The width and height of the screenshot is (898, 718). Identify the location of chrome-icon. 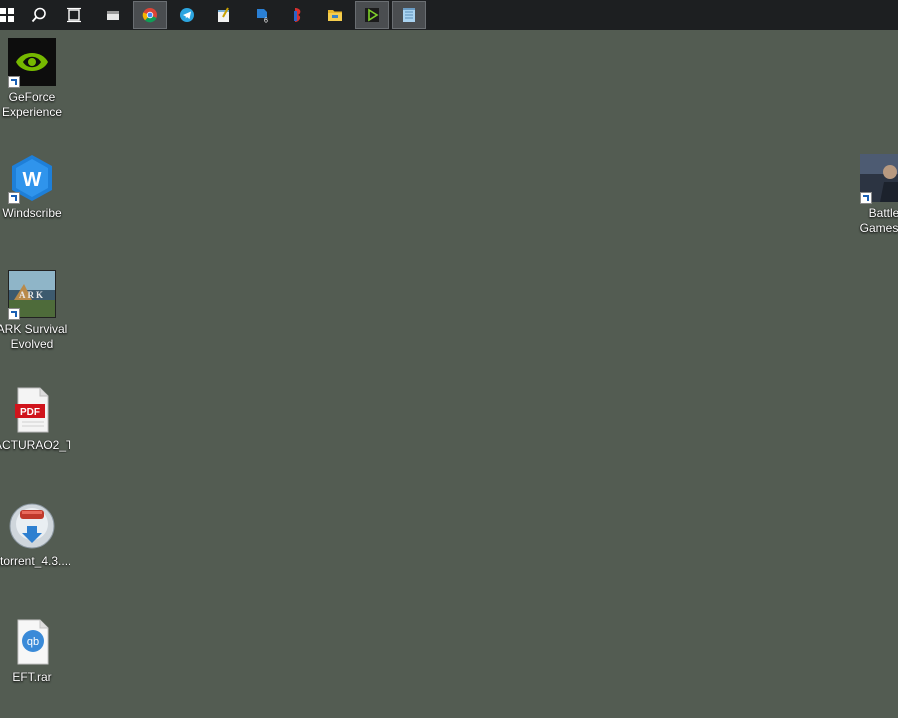
(149, 15).